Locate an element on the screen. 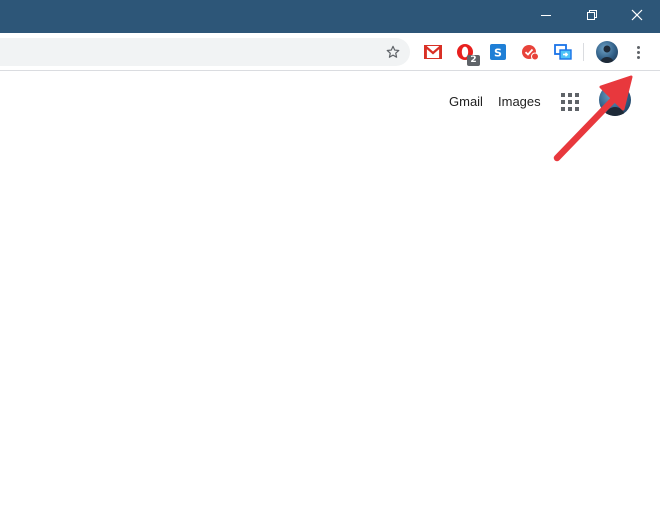 This screenshot has height=527, width=660. minimize-icon is located at coordinates (546, 15).